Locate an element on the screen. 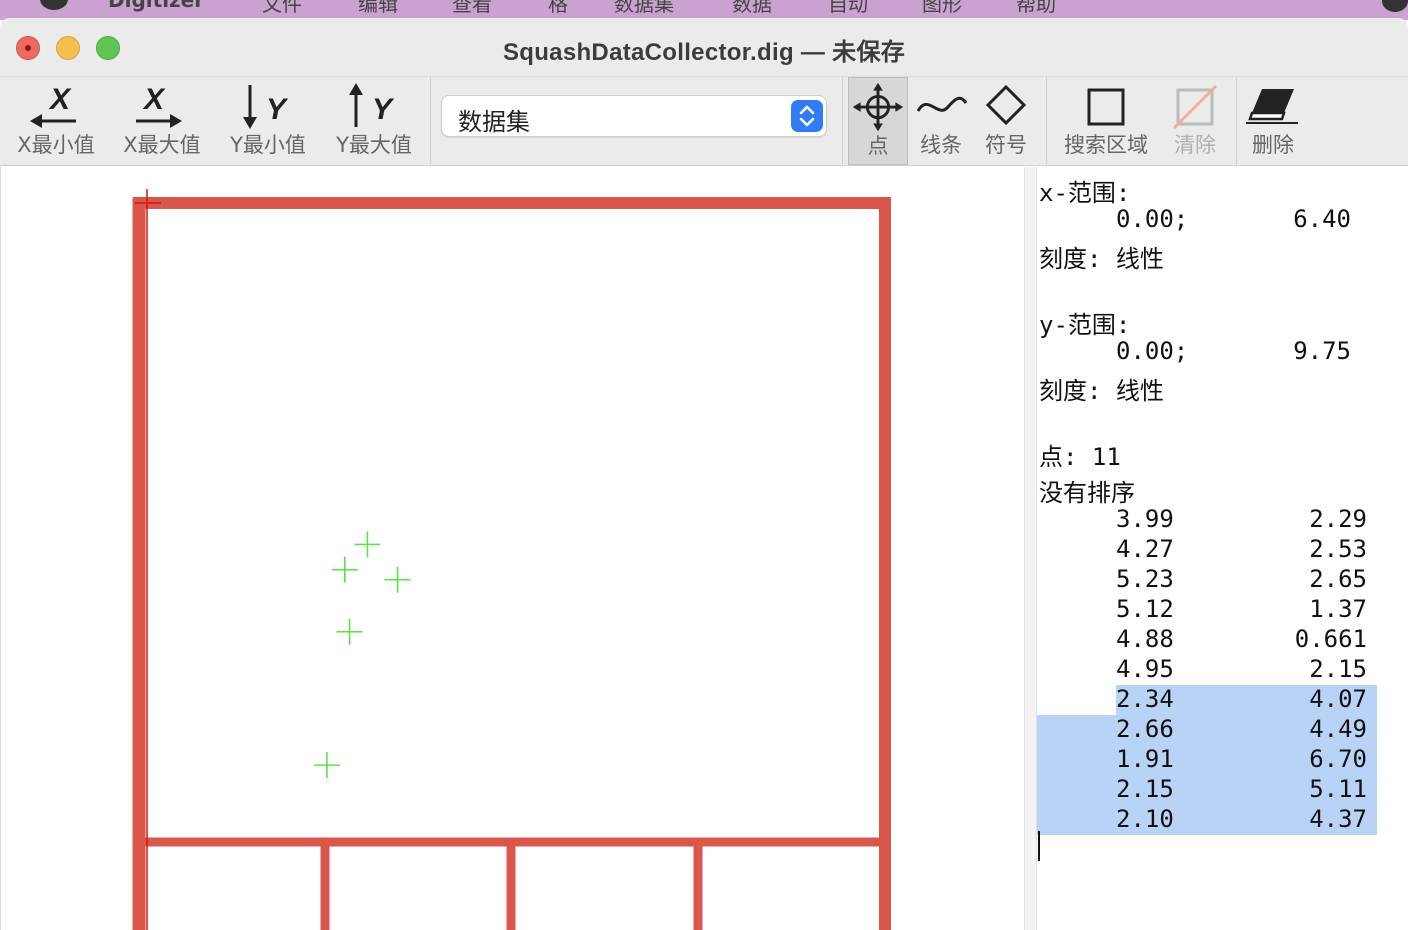 The height and width of the screenshot is (930, 1408). row-x-value: 1.91 is located at coordinates (1145, 759).